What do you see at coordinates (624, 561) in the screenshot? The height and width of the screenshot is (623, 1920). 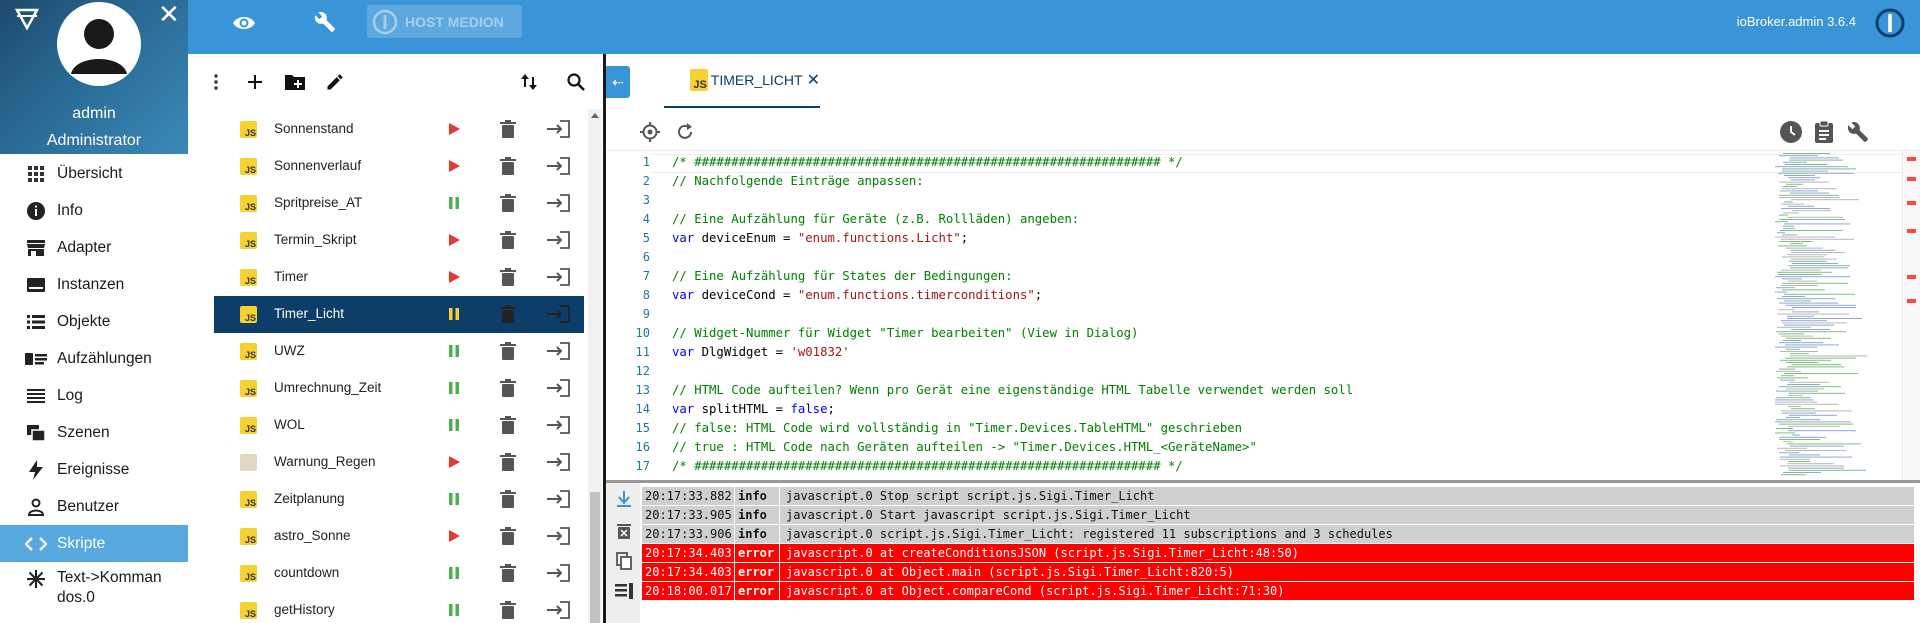 I see `copy-log-icon` at bounding box center [624, 561].